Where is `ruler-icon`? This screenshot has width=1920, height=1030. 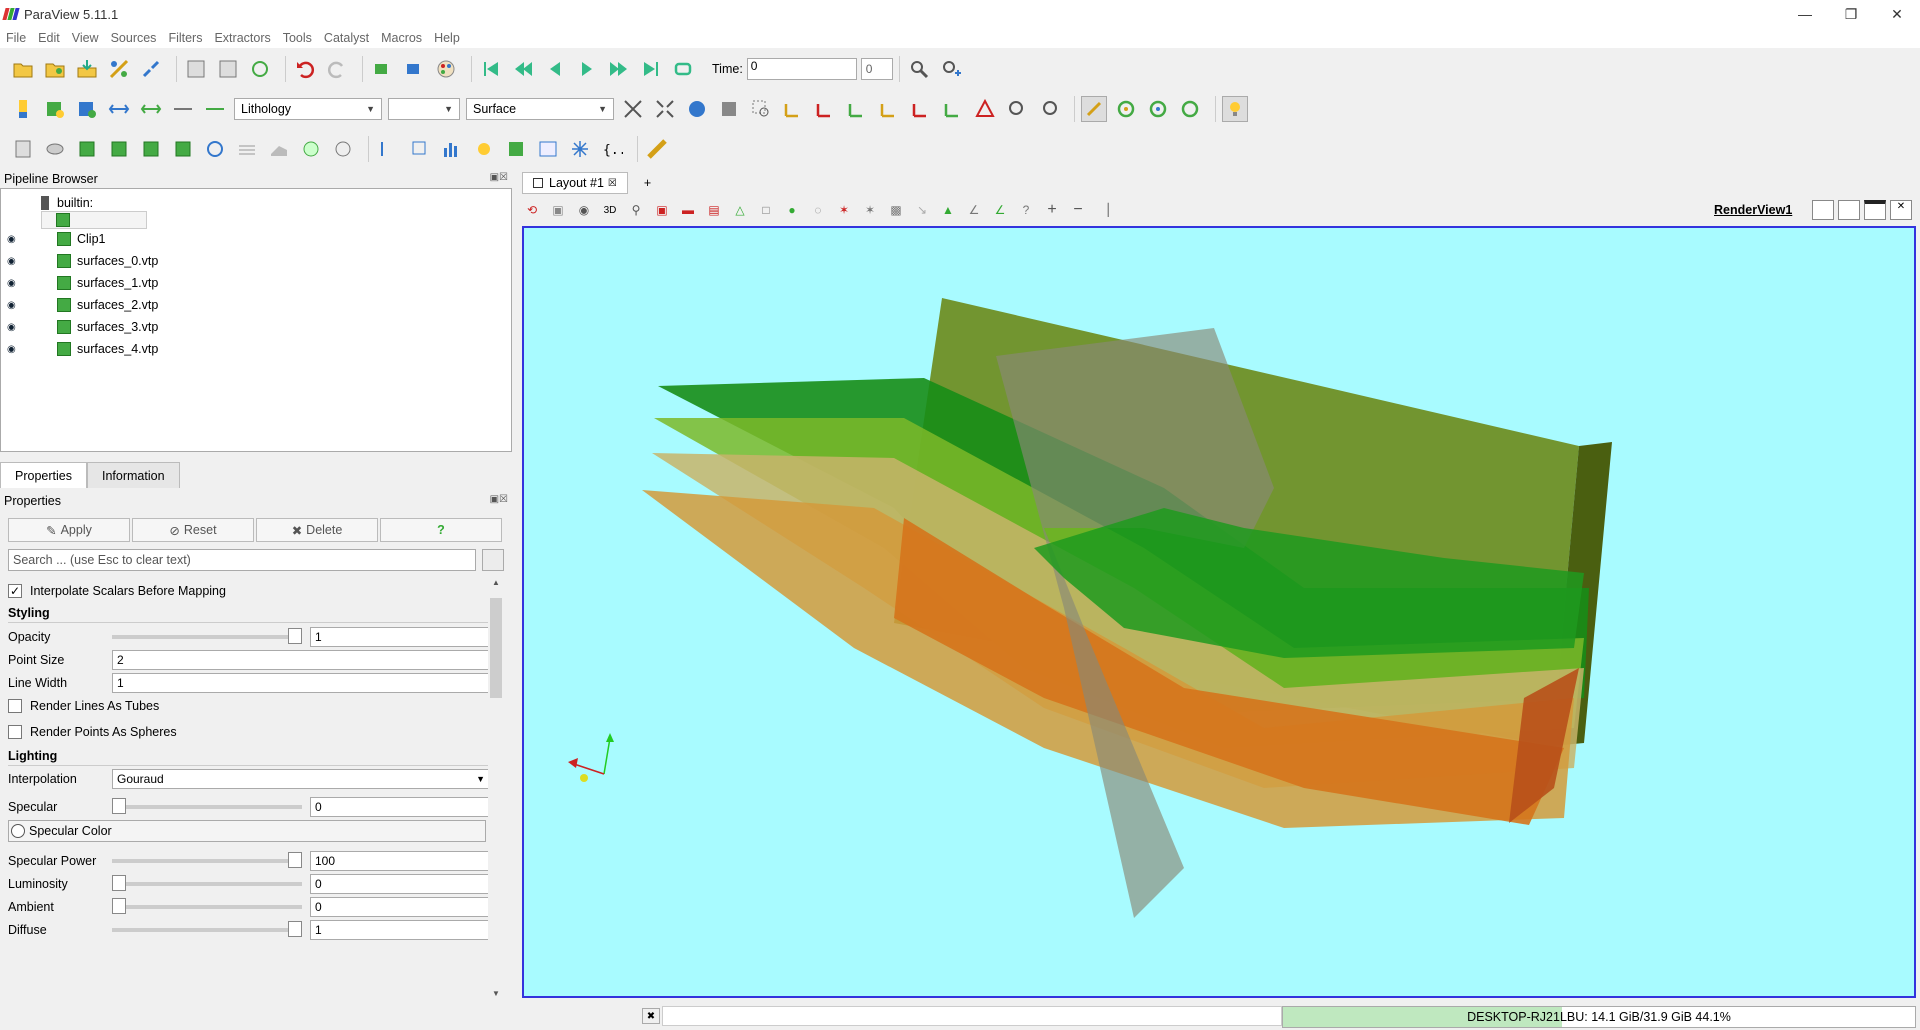 ruler-icon is located at coordinates (657, 149).